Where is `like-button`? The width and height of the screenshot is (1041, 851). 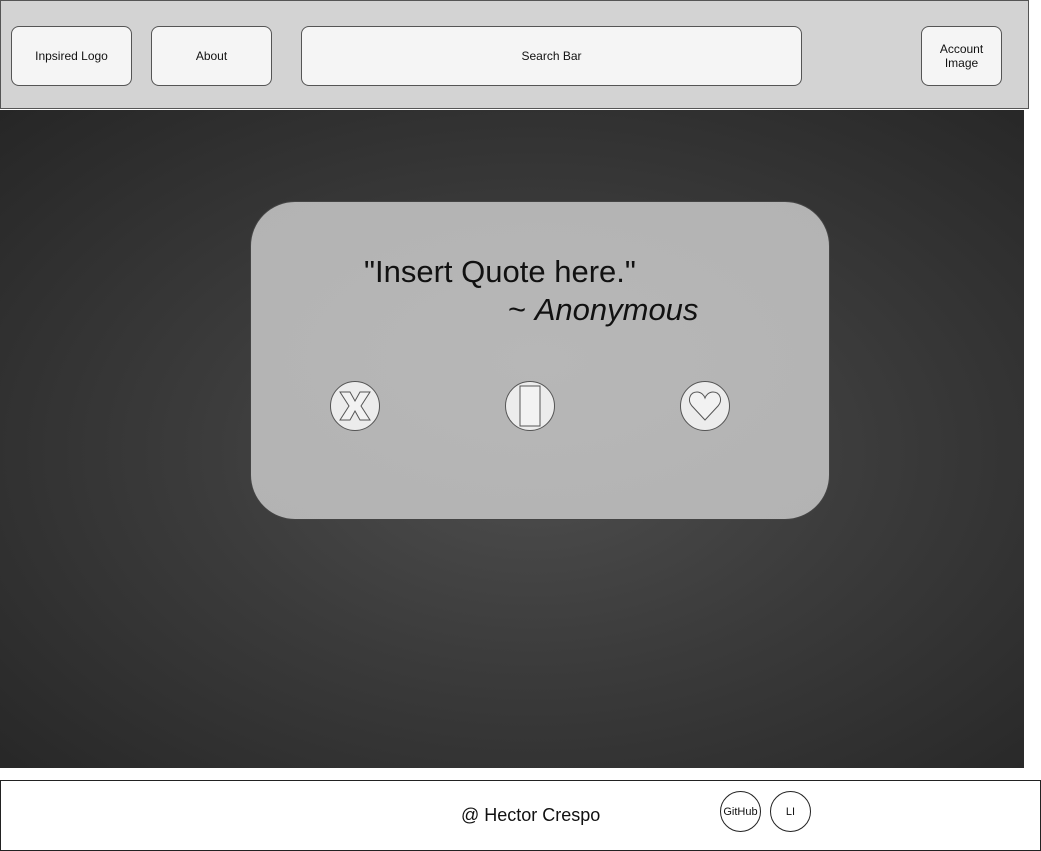 like-button is located at coordinates (705, 406).